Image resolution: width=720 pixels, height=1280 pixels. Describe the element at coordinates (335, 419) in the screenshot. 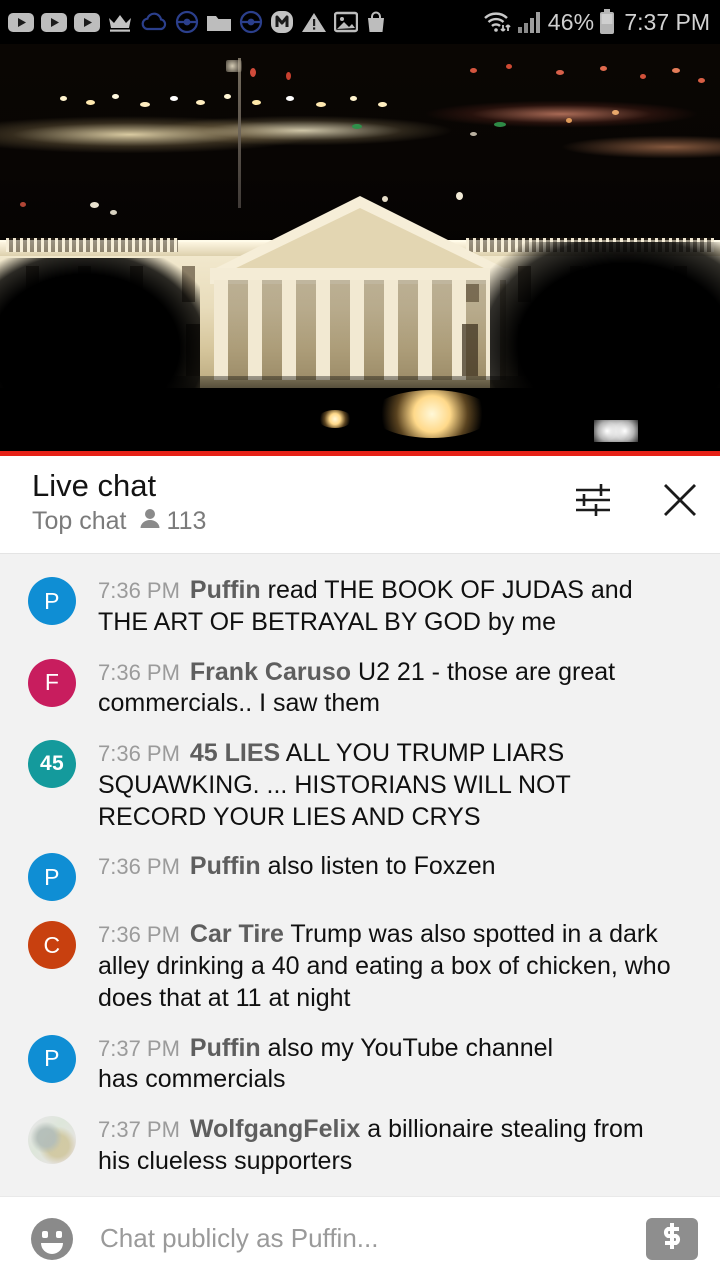

I see `ground-lamp-small` at that location.